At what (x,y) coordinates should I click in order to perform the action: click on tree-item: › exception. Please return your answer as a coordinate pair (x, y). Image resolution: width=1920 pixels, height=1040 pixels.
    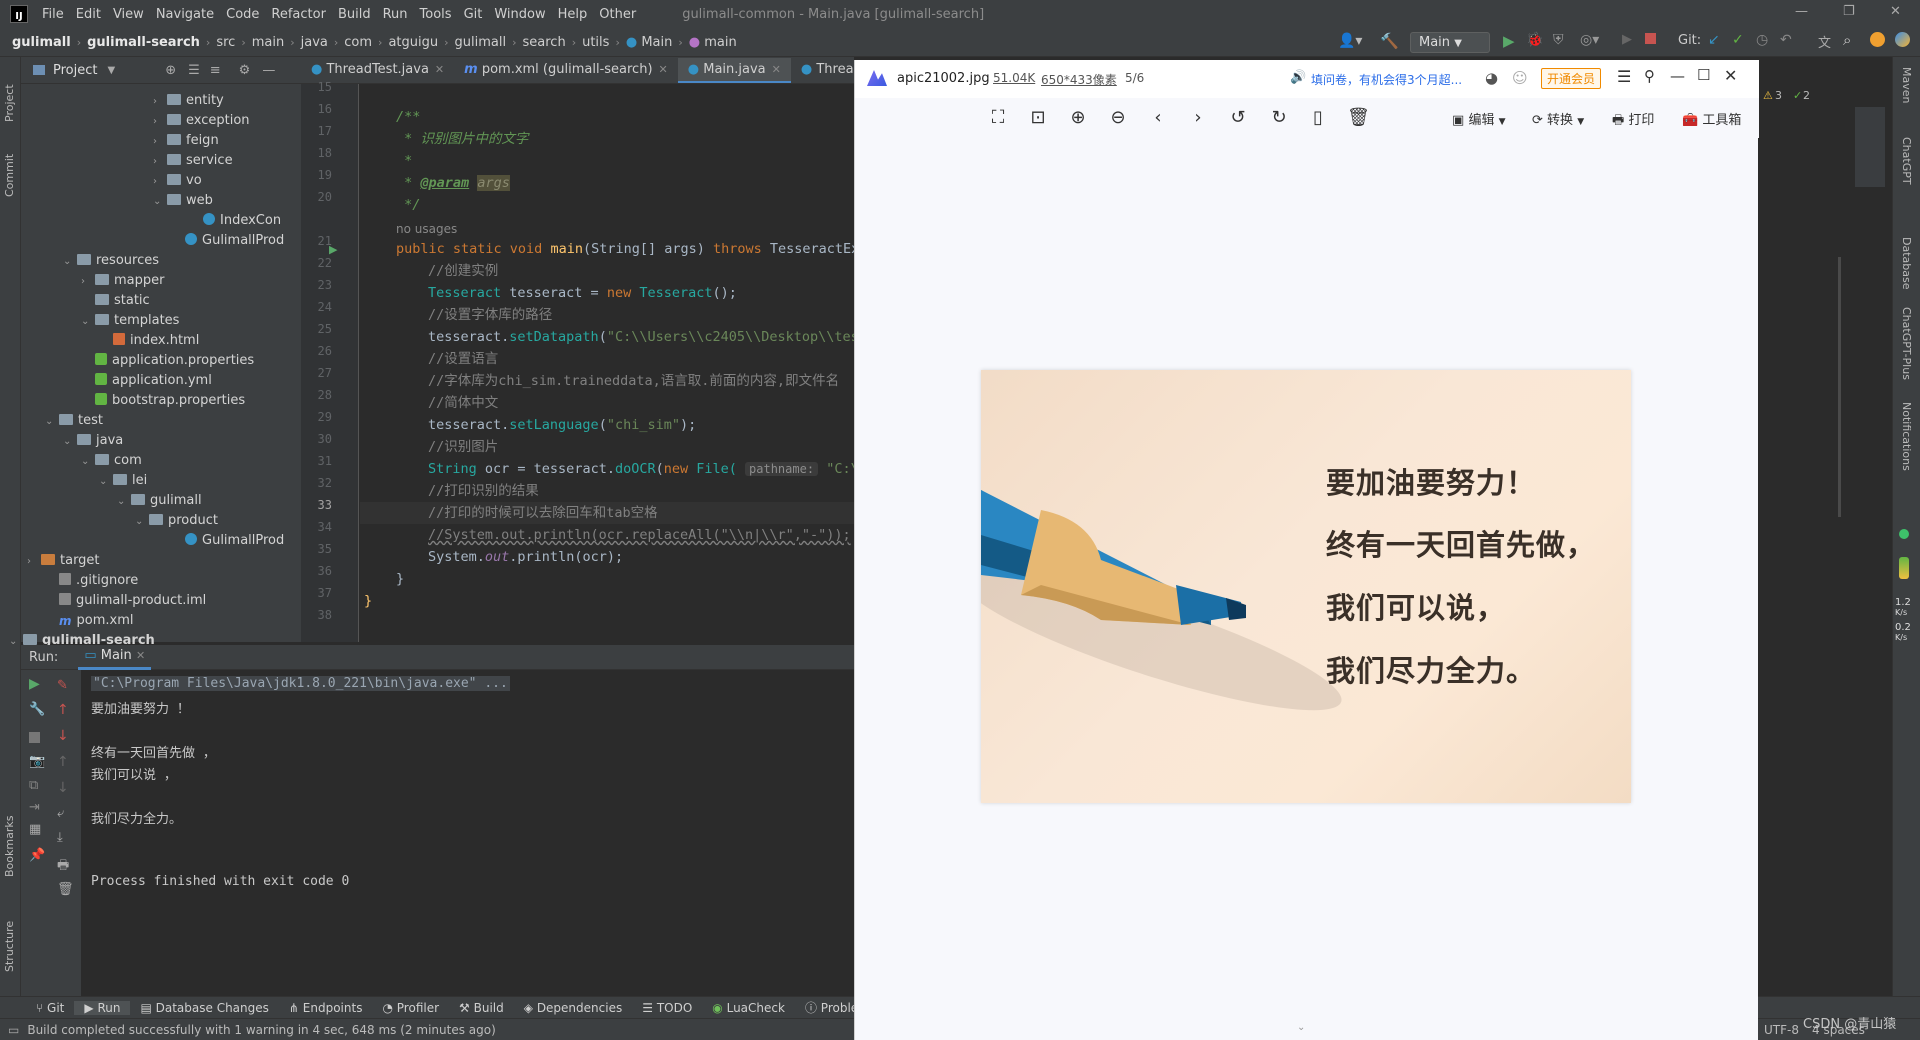
    Looking at the image, I should click on (201, 121).